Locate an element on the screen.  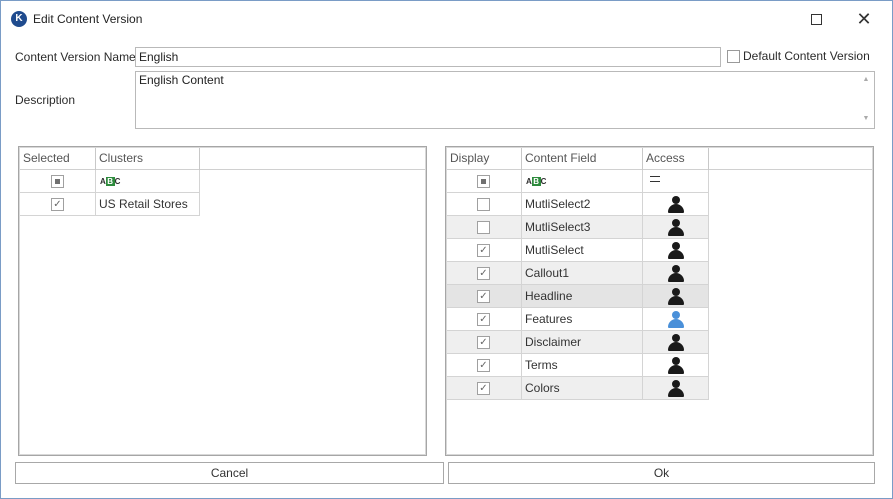
clusters-filter-cell: ABC is located at coordinates (148, 181).